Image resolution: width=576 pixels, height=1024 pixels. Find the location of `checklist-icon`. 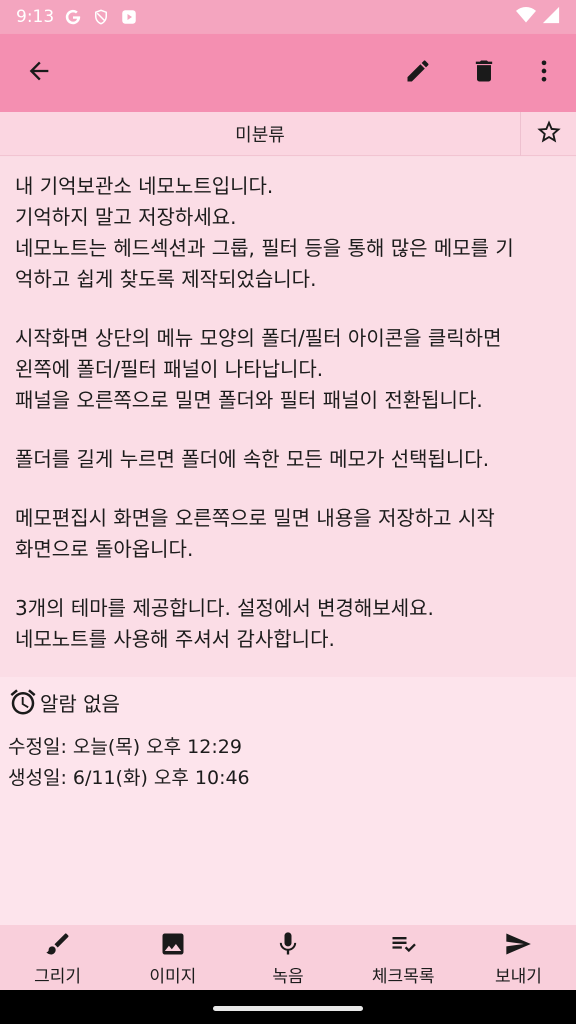

checklist-icon is located at coordinates (403, 944).